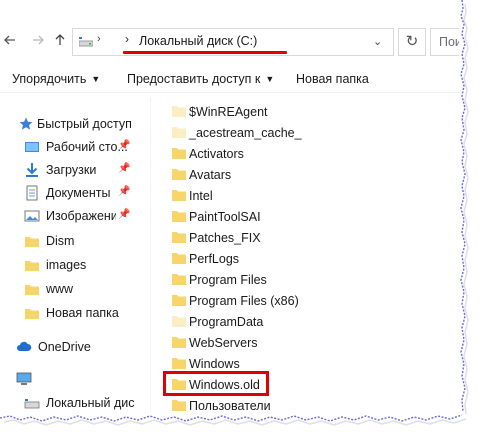  What do you see at coordinates (446, 42) in the screenshot?
I see `search-input: Поис` at bounding box center [446, 42].